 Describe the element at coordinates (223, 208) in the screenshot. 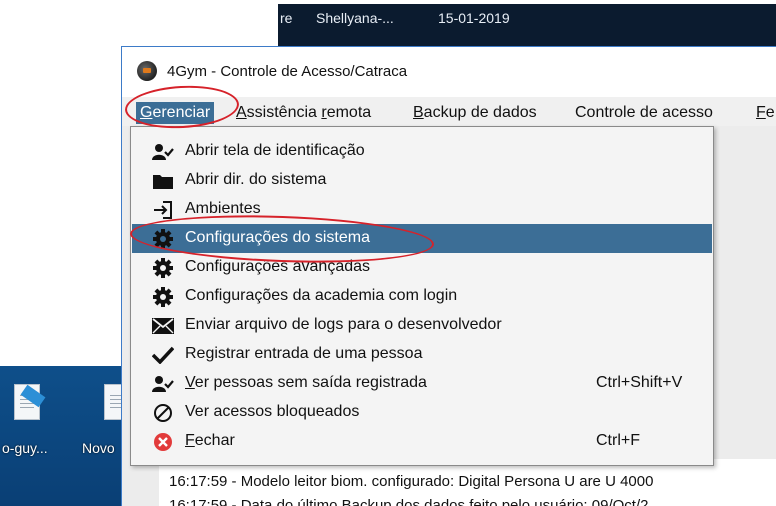

I see `menu-item-label: Ambientes` at that location.